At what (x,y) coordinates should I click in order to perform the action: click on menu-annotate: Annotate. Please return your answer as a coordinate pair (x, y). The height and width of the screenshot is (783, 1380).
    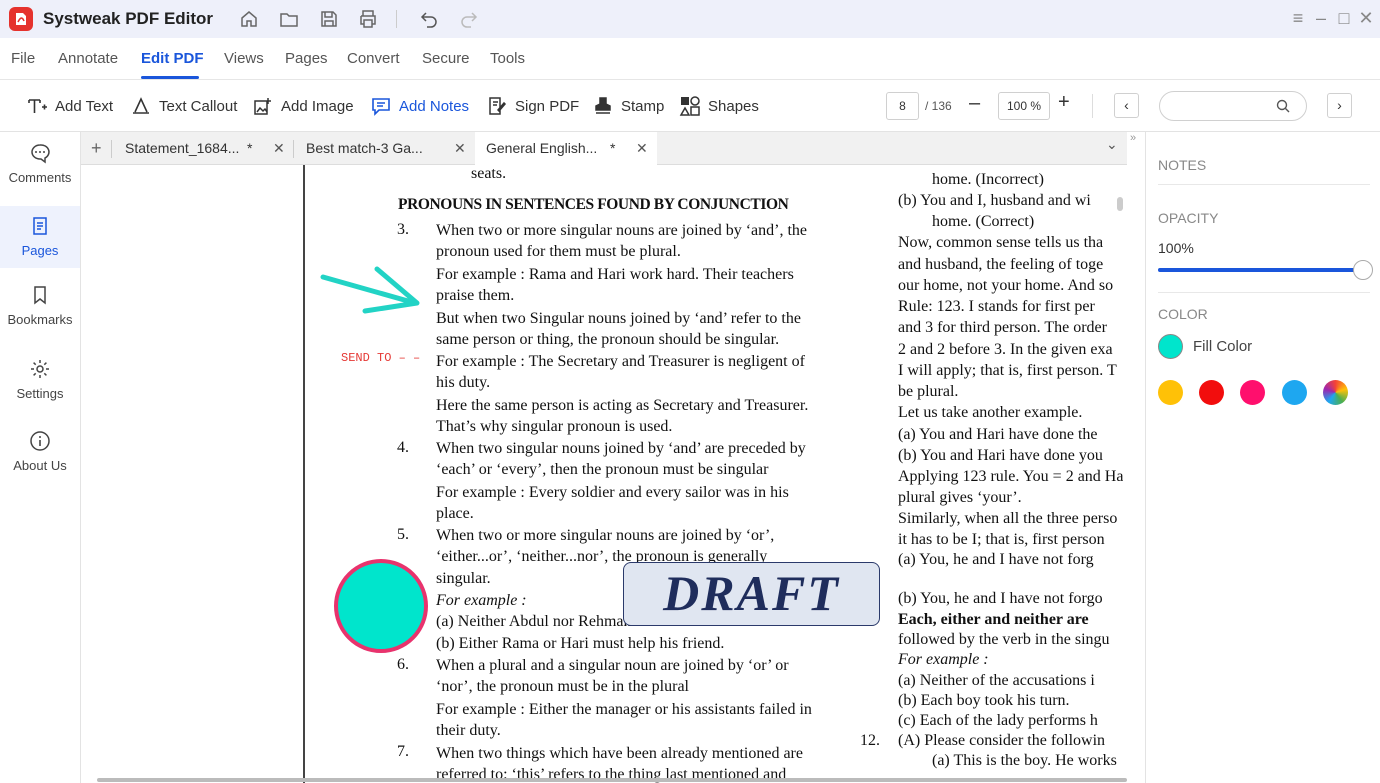
    Looking at the image, I should click on (88, 58).